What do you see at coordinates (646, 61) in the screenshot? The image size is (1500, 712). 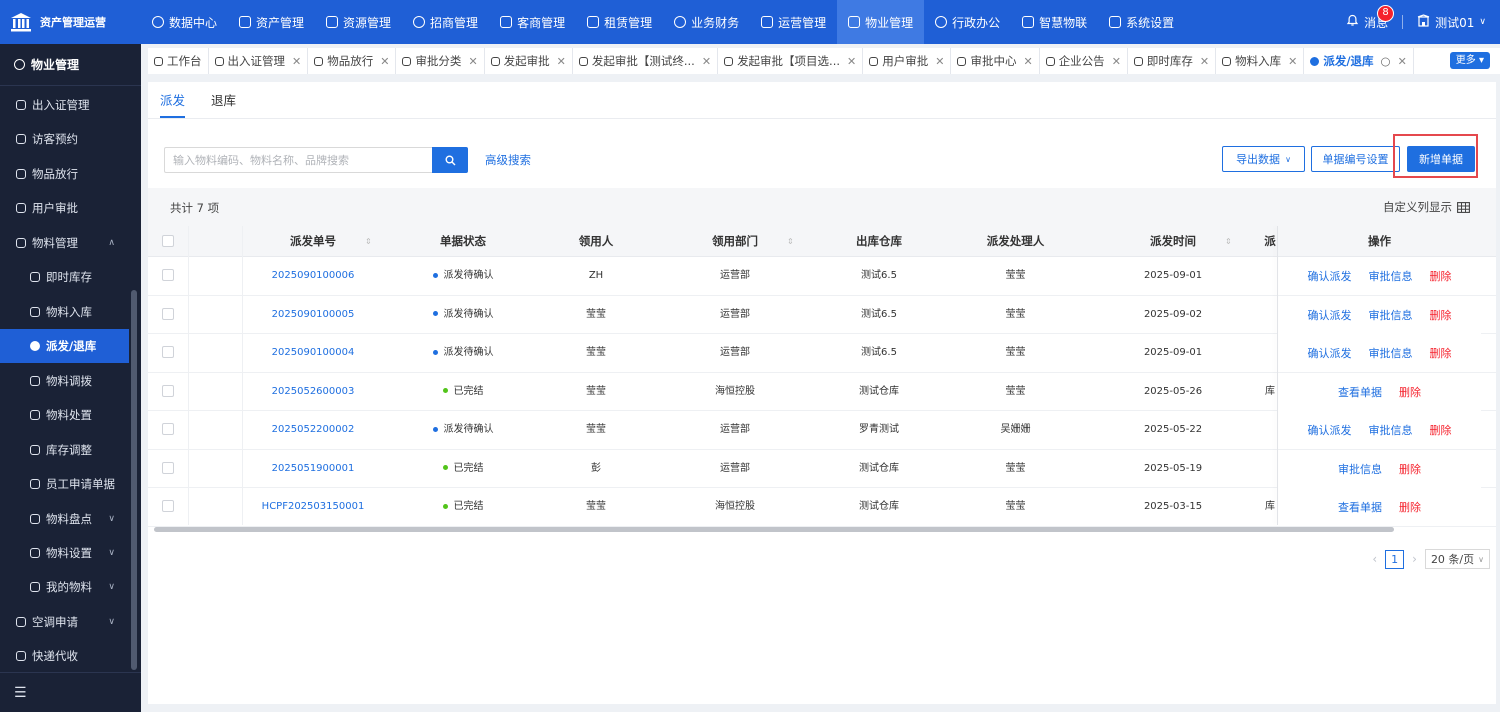 I see `tab-5: 发起审批【测试终... ✕` at bounding box center [646, 61].